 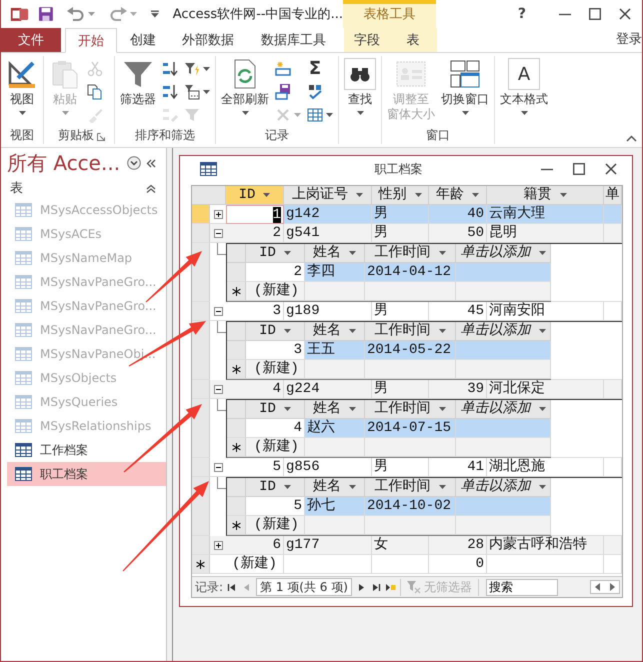 I want to click on pane-splitter, so click(x=169, y=404).